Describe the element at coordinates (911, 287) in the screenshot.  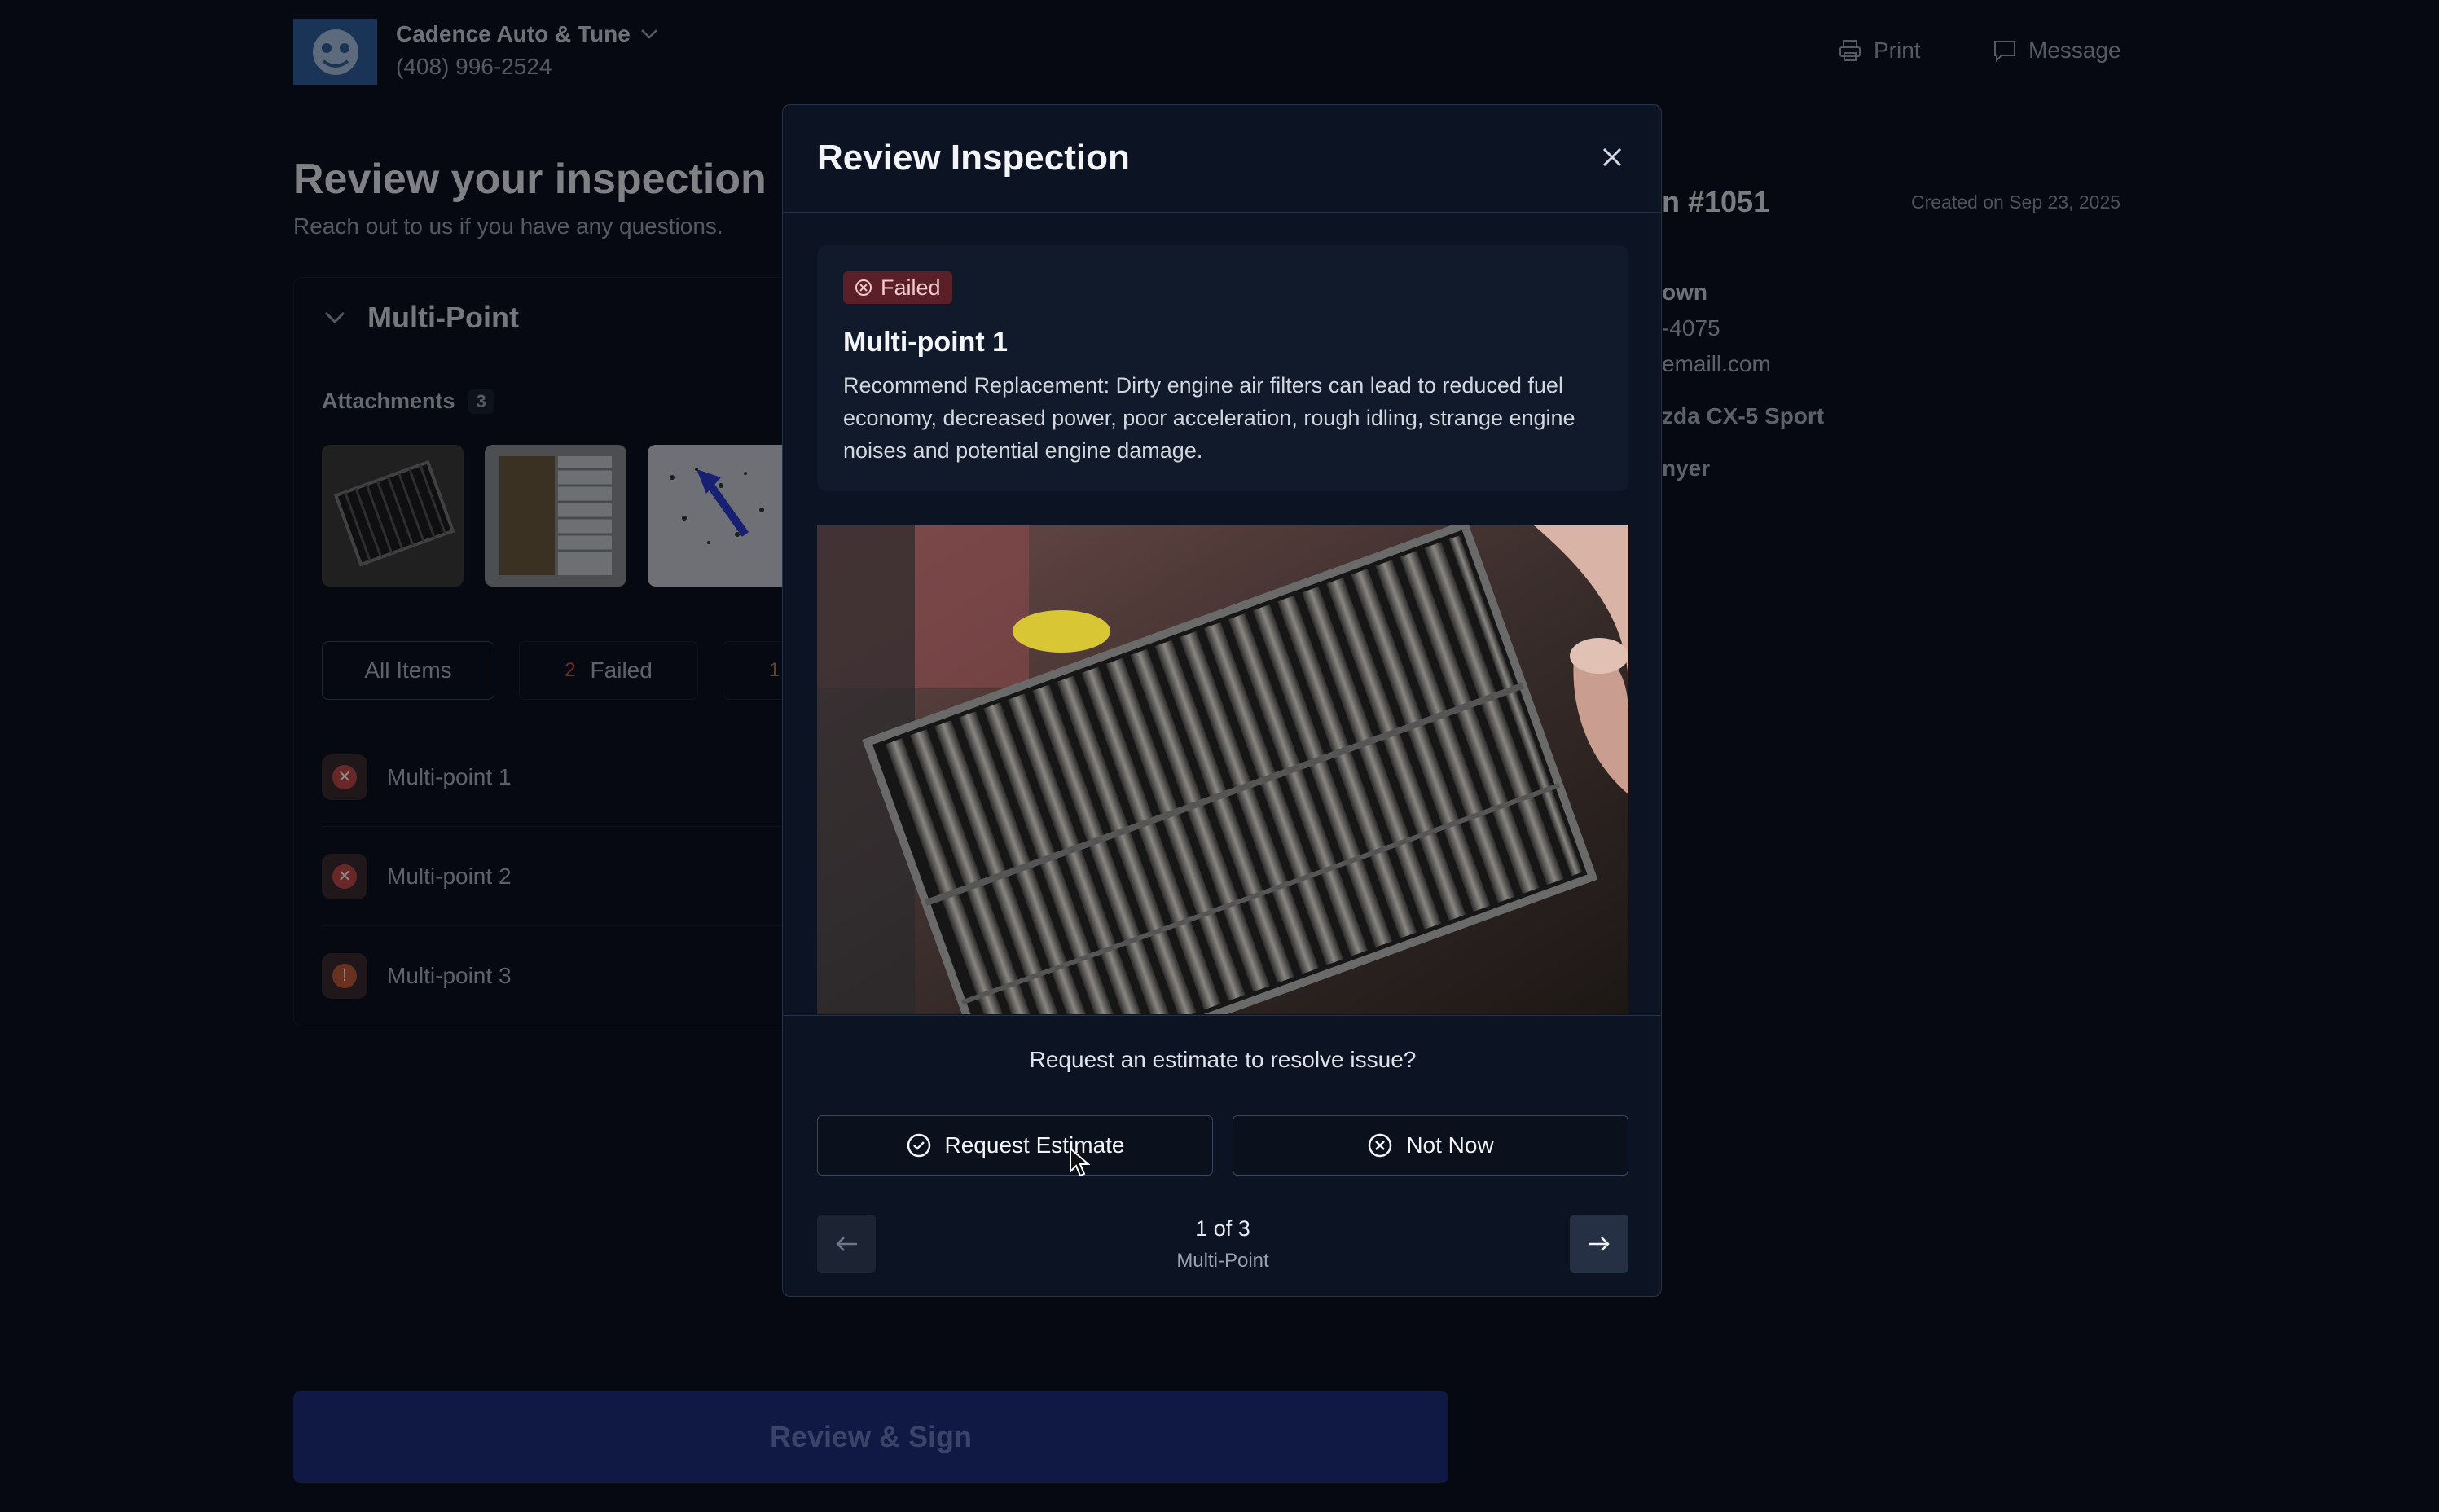
I see `status-badge-label: Failed` at that location.